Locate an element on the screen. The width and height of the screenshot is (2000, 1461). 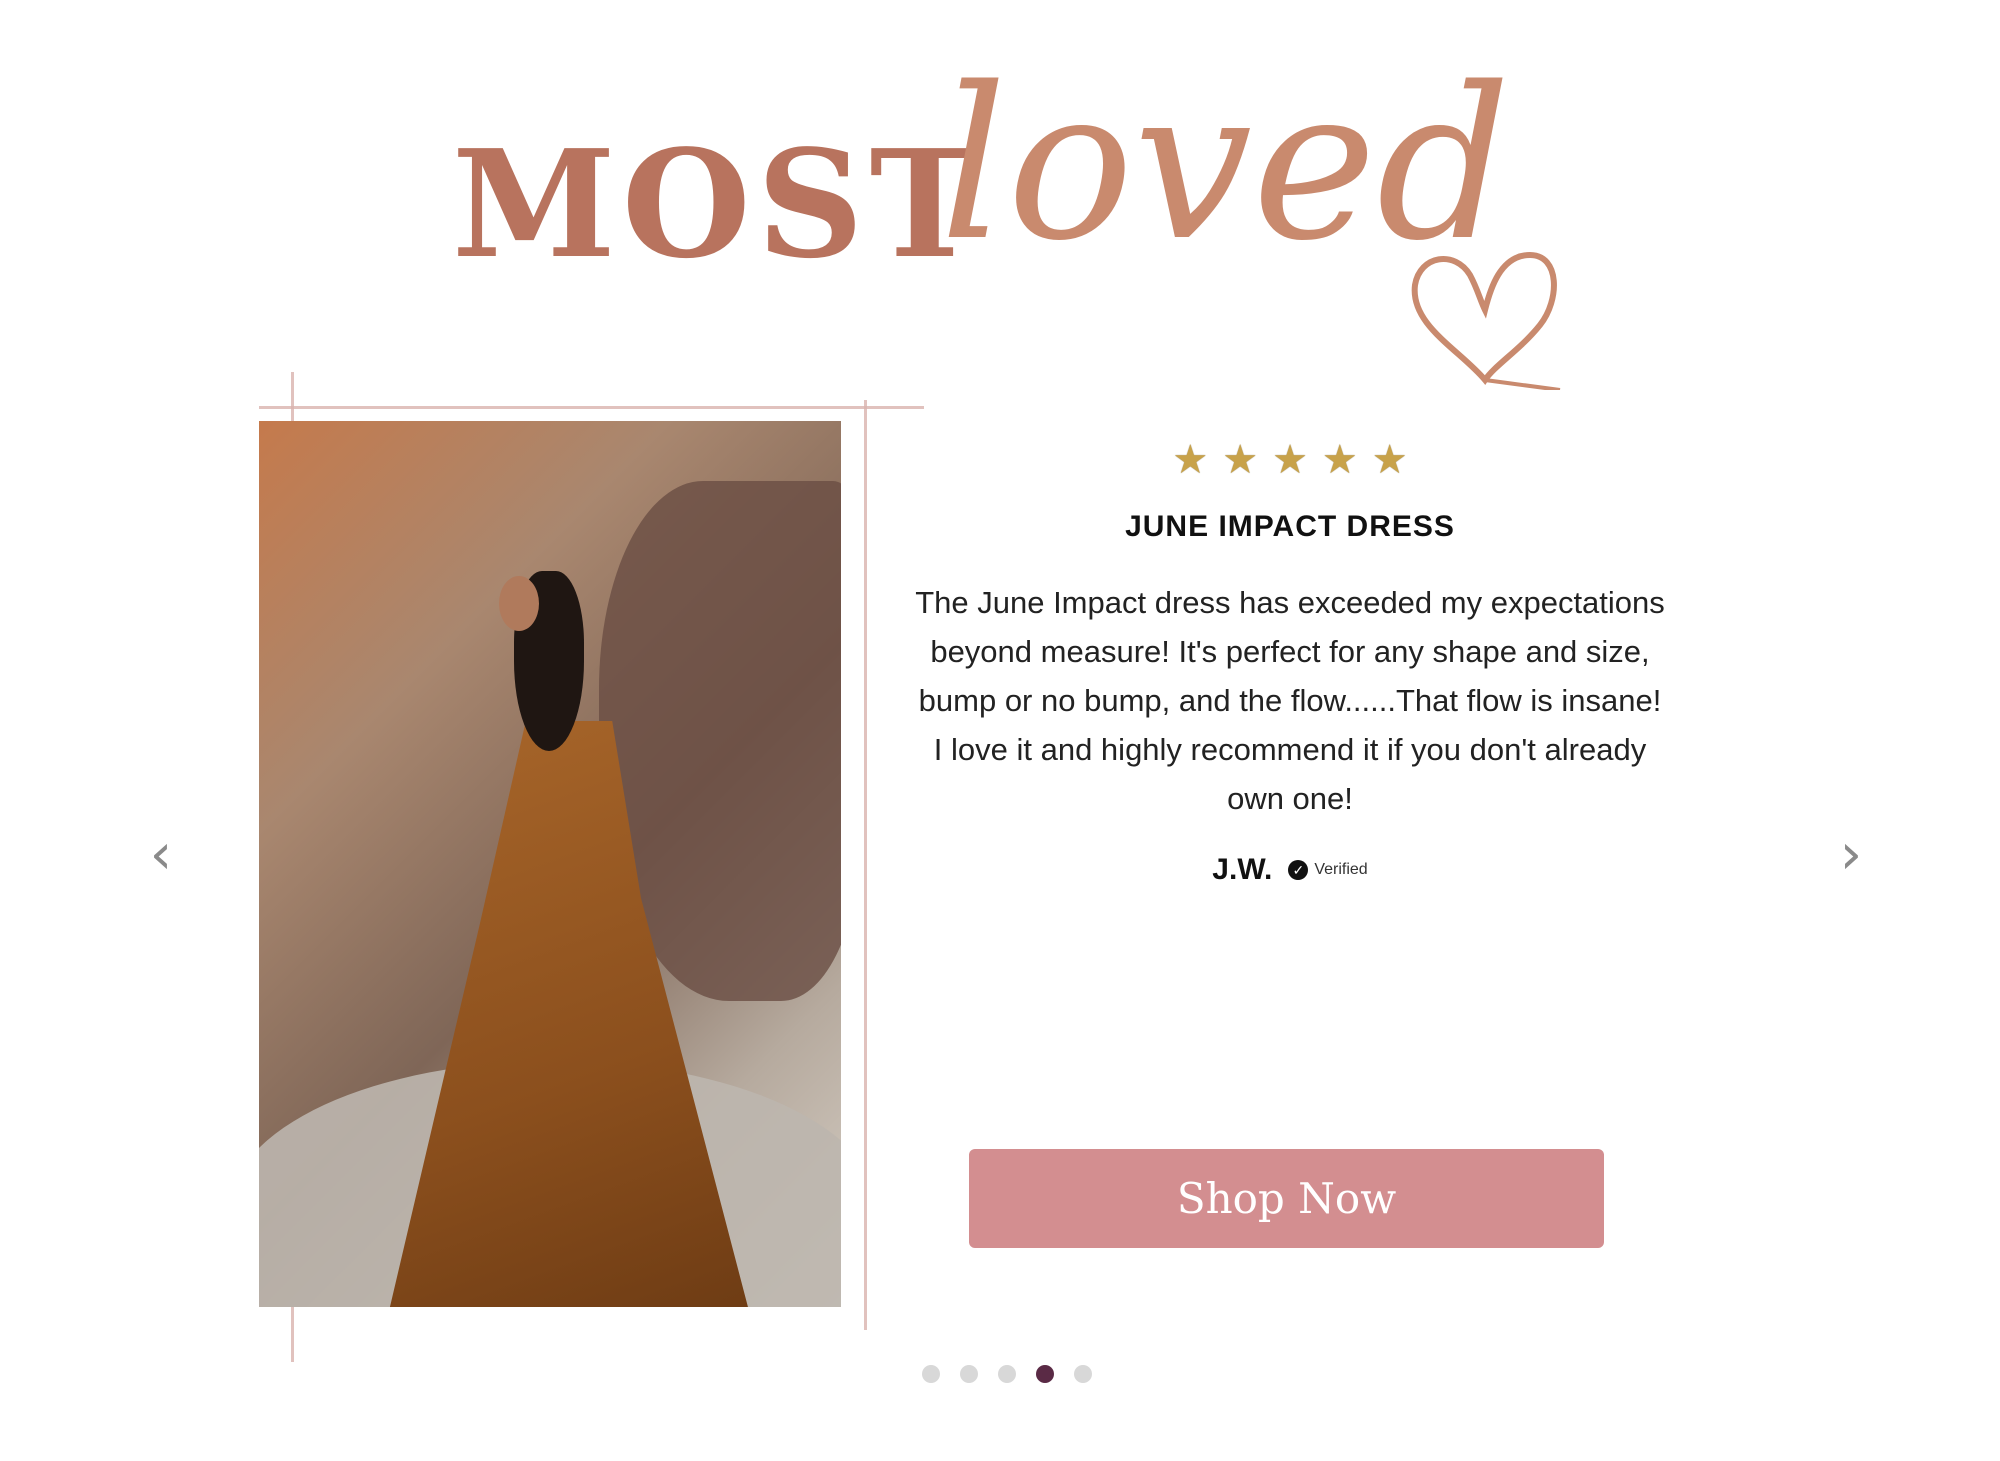
chevron-right-icon: › is located at coordinates (1851, 855).